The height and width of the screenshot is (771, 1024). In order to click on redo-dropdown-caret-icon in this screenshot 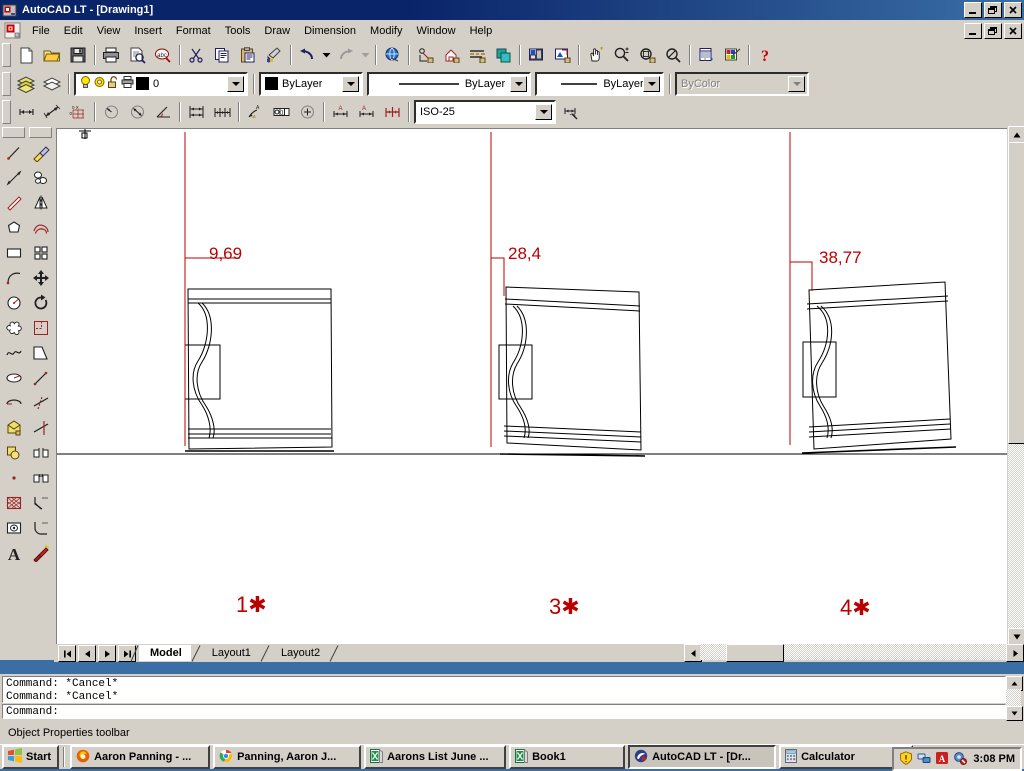, I will do `click(365, 55)`.